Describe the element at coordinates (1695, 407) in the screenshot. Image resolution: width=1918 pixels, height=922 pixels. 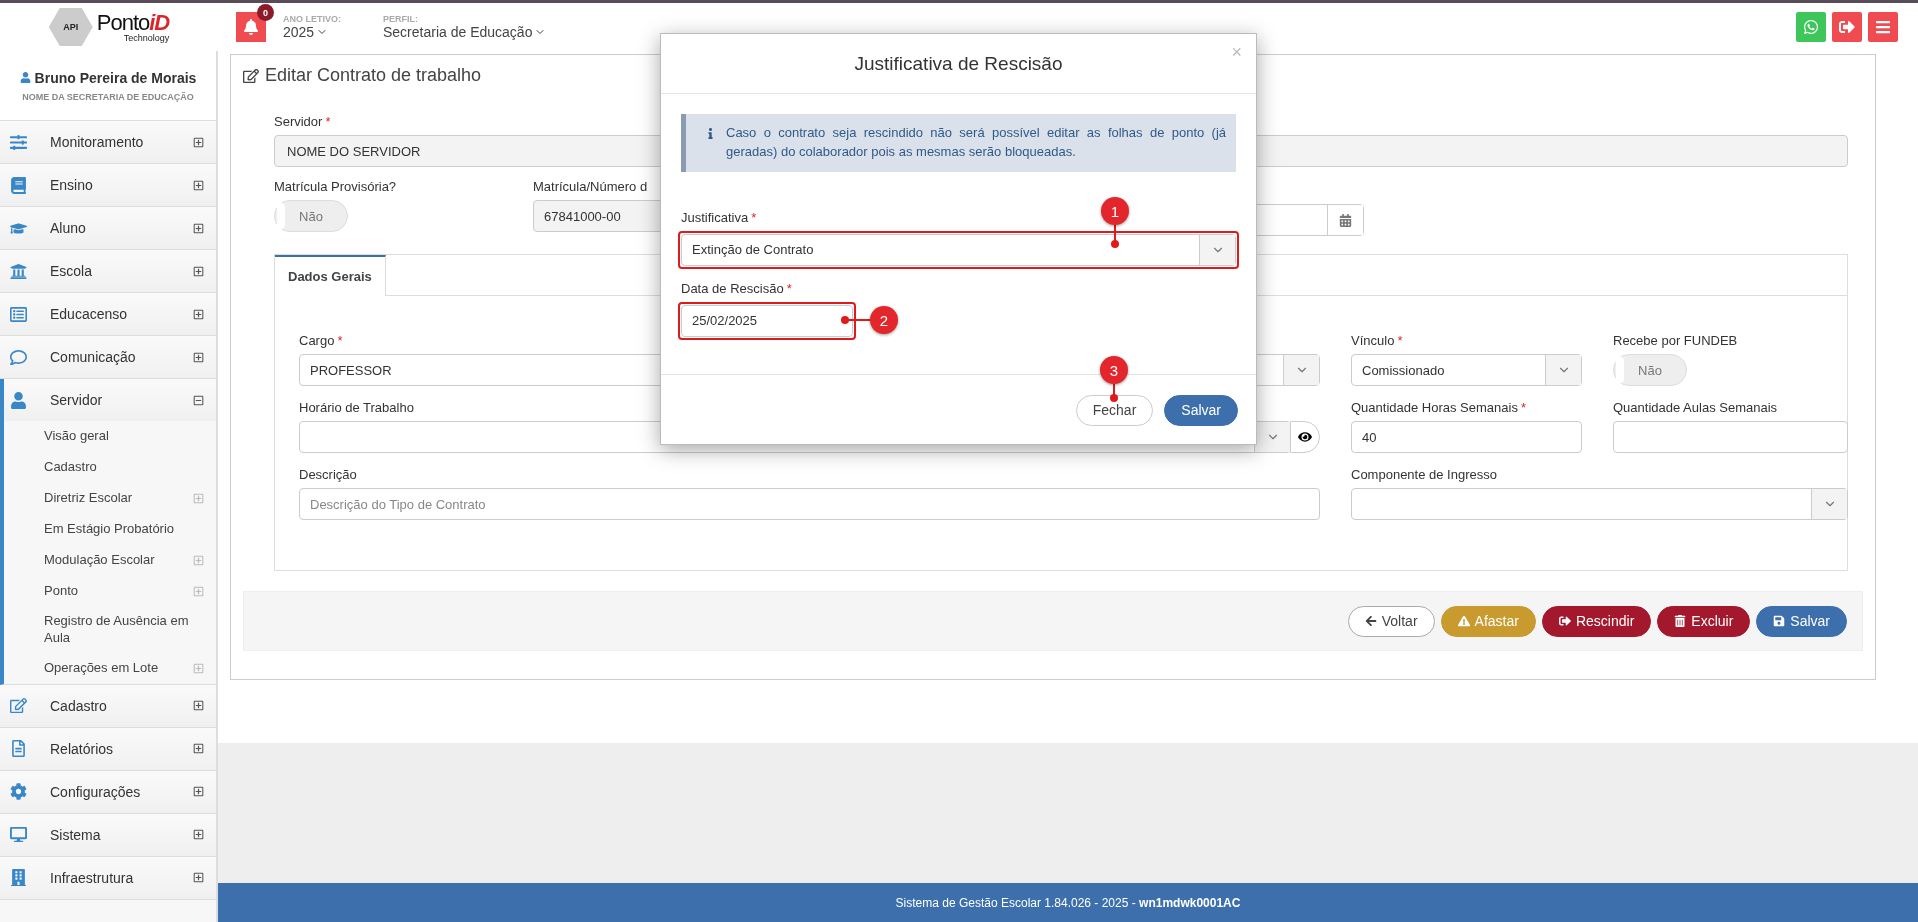
I see `field-label: Quantidade Aulas Semanais` at that location.